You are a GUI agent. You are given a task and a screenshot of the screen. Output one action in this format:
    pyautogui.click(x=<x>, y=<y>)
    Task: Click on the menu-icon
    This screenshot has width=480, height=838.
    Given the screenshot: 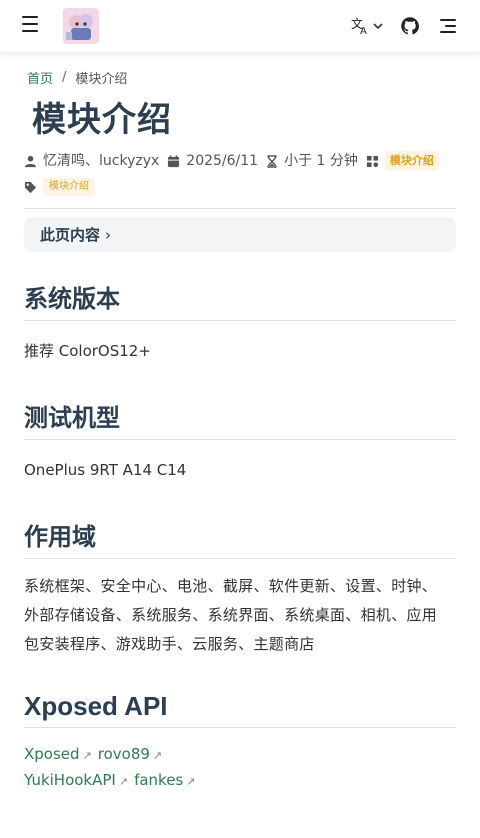 What is the action you would take?
    pyautogui.click(x=32, y=26)
    